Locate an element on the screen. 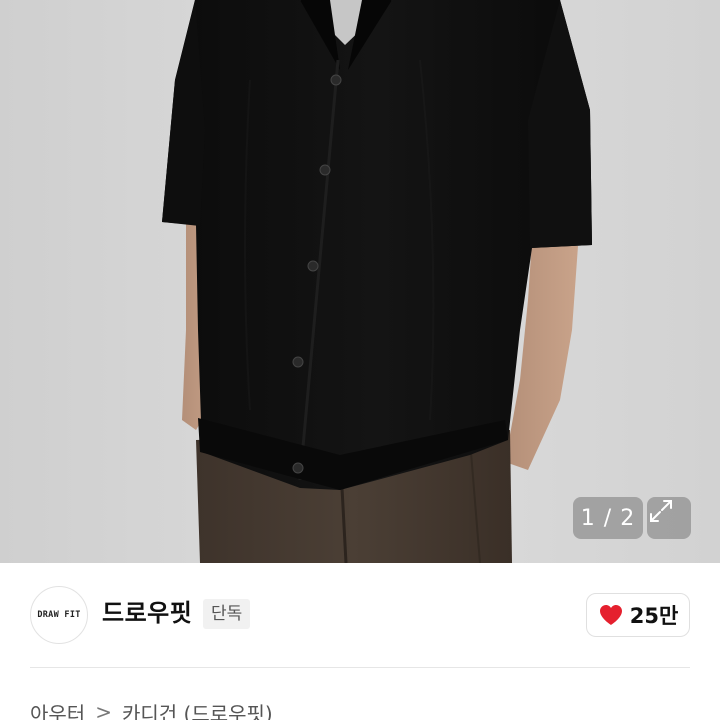 The height and width of the screenshot is (720, 720). like-count: 25만 is located at coordinates (654, 616).